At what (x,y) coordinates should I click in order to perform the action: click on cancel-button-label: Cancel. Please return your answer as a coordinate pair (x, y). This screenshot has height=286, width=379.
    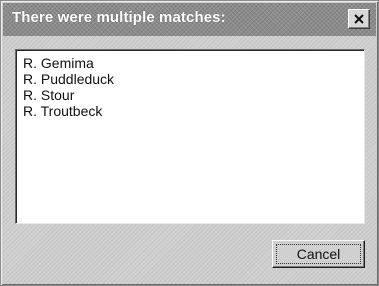
    Looking at the image, I should click on (318, 254).